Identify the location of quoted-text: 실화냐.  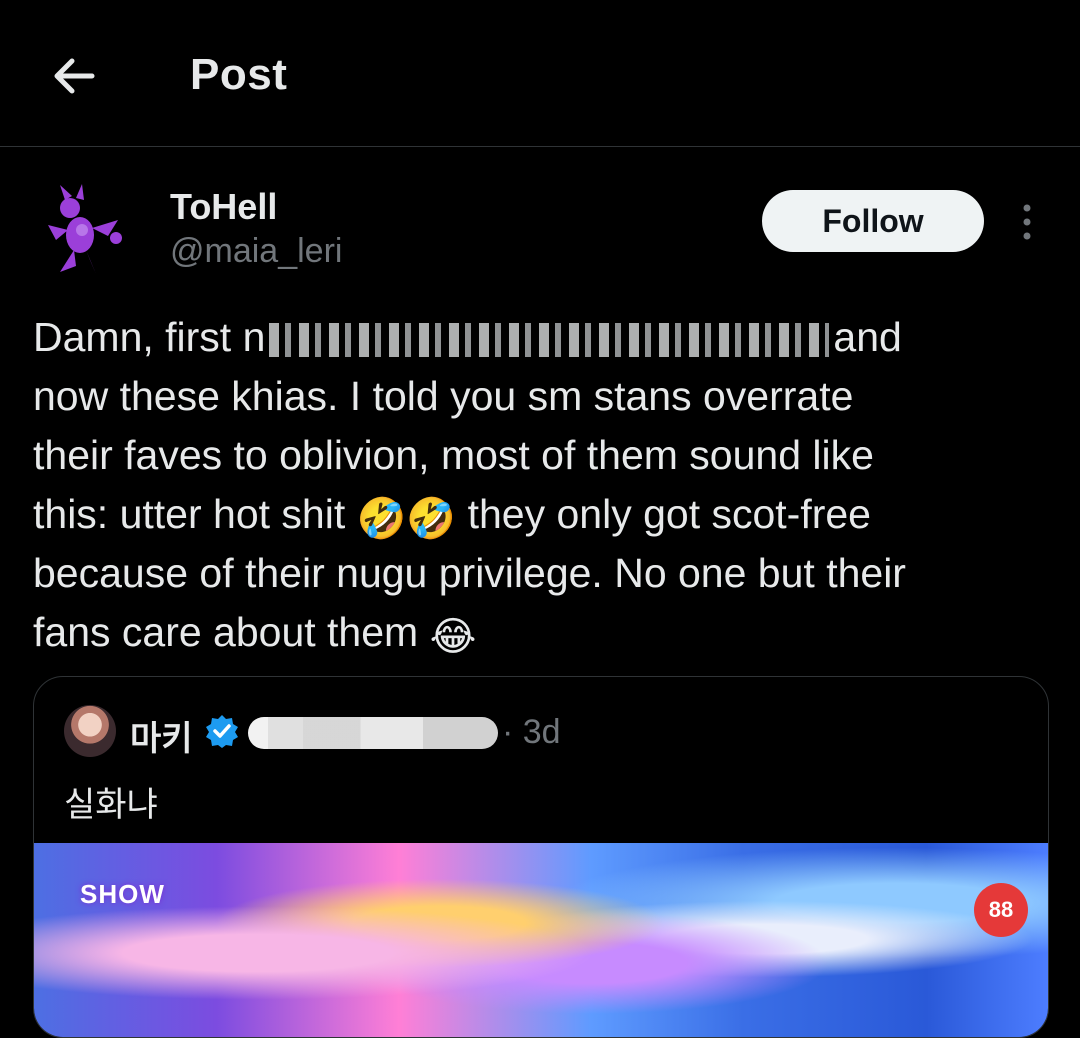
(111, 805).